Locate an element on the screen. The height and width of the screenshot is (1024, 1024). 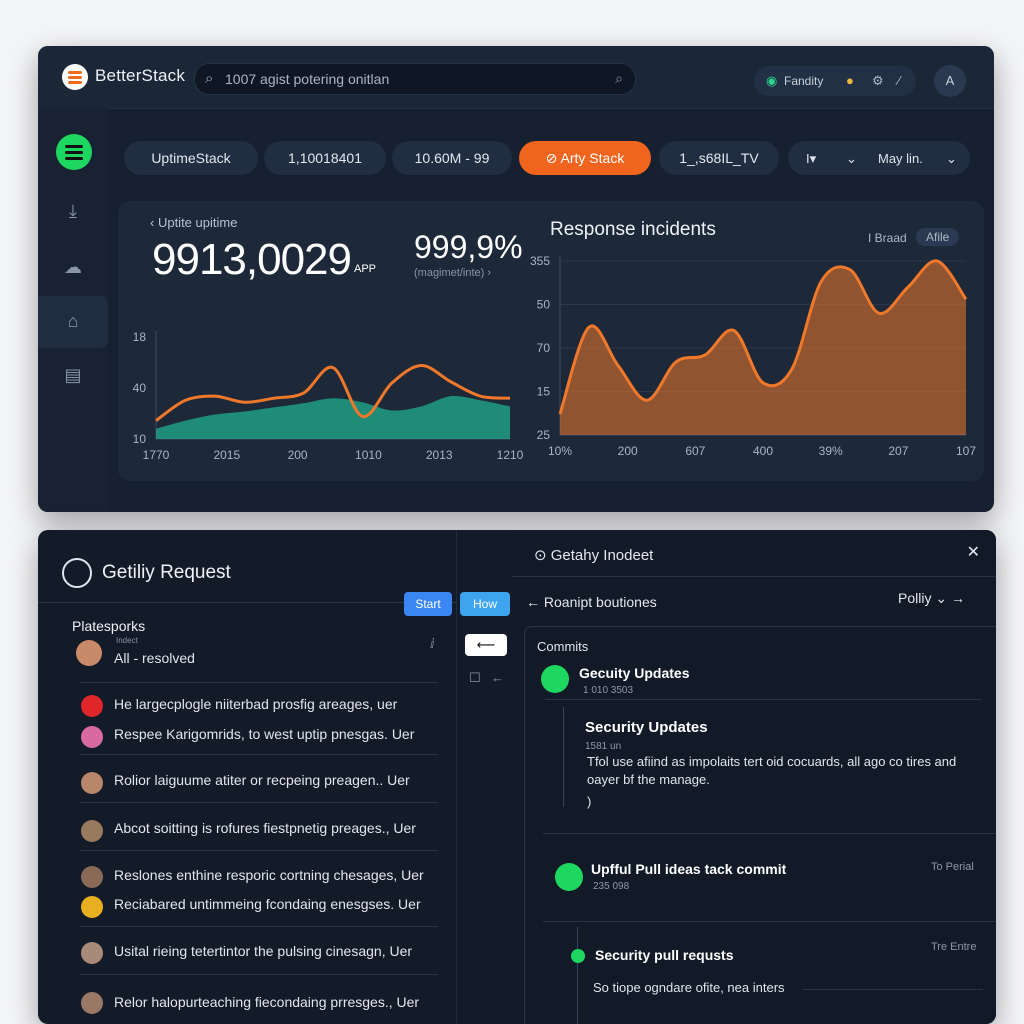
stat-pill-arty-stack: ⊘ Arty Stack is located at coordinates (585, 158).